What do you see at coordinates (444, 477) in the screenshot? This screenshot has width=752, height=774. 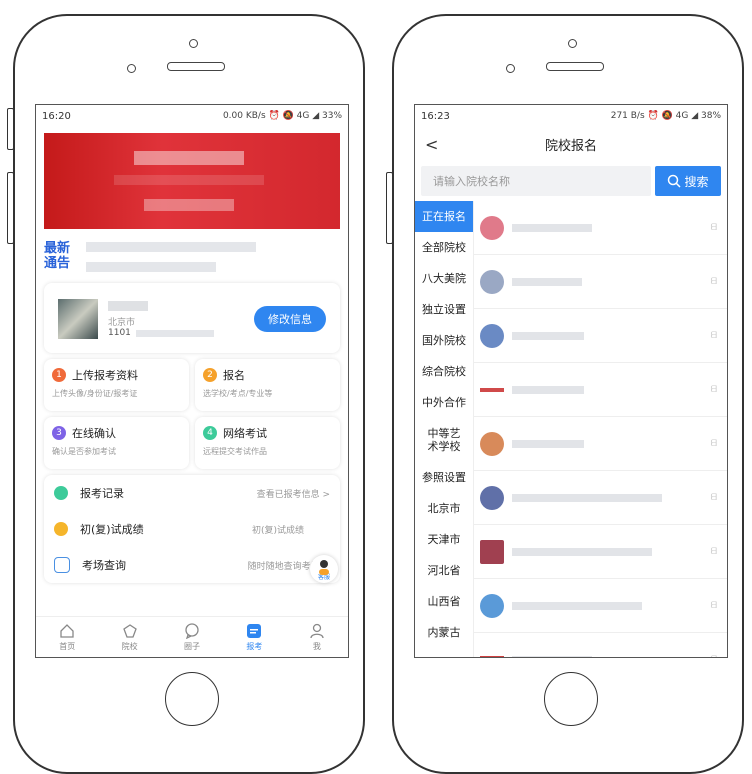 I see `category-item: 参照设置` at bounding box center [444, 477].